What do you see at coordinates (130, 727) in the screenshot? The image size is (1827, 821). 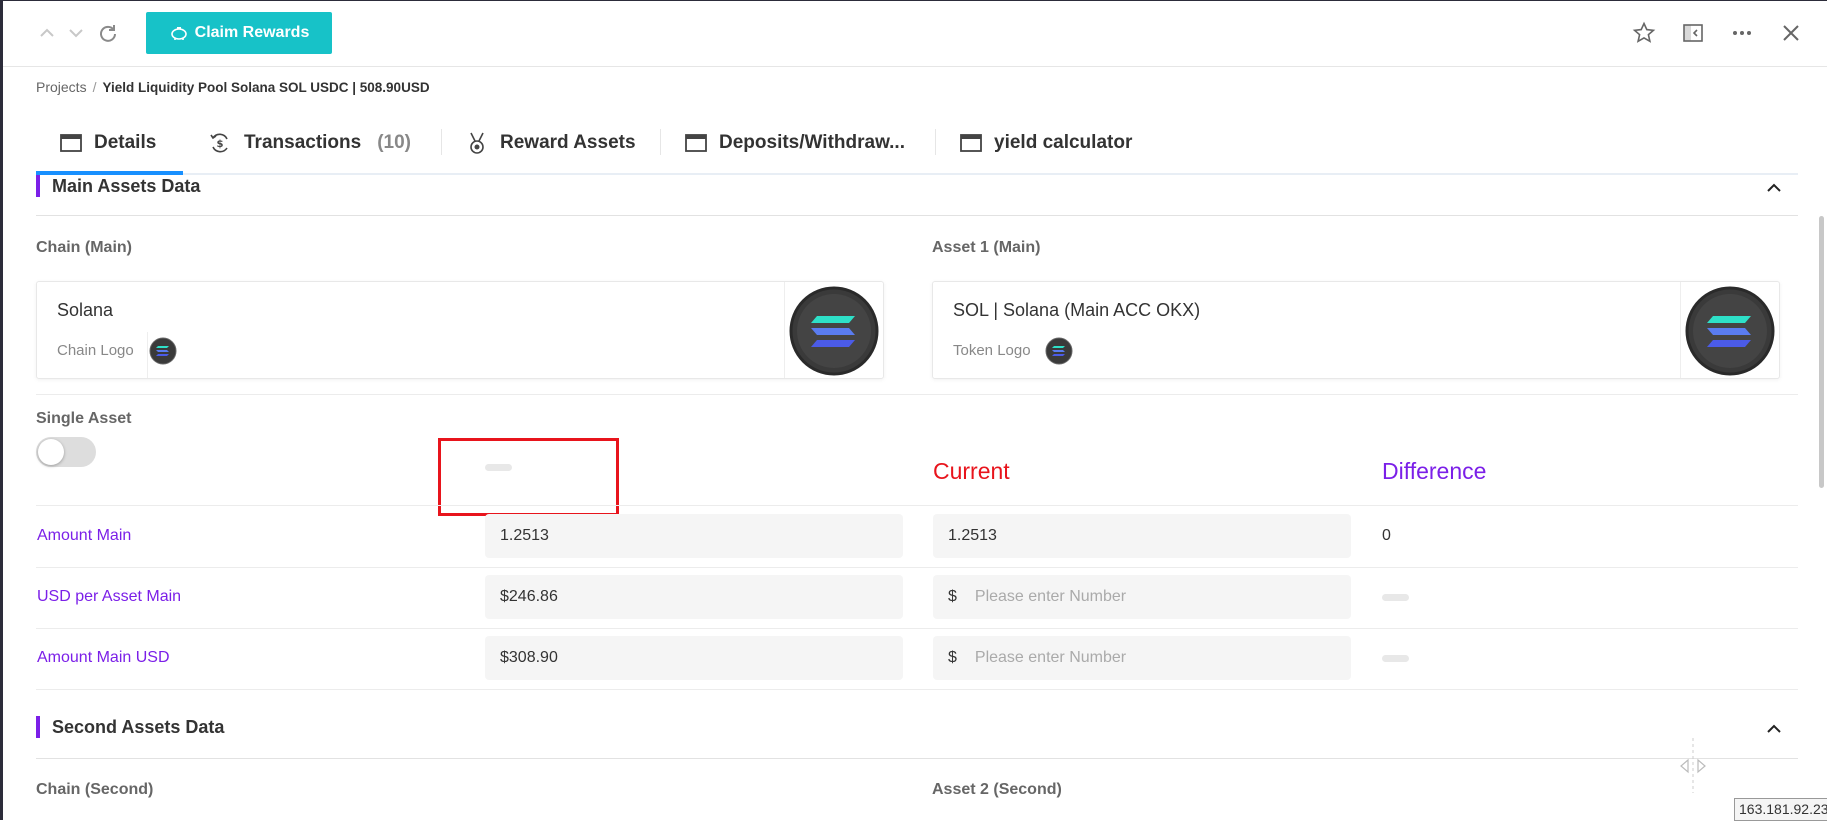 I see `second-assets-section-title: Second Assets Data` at bounding box center [130, 727].